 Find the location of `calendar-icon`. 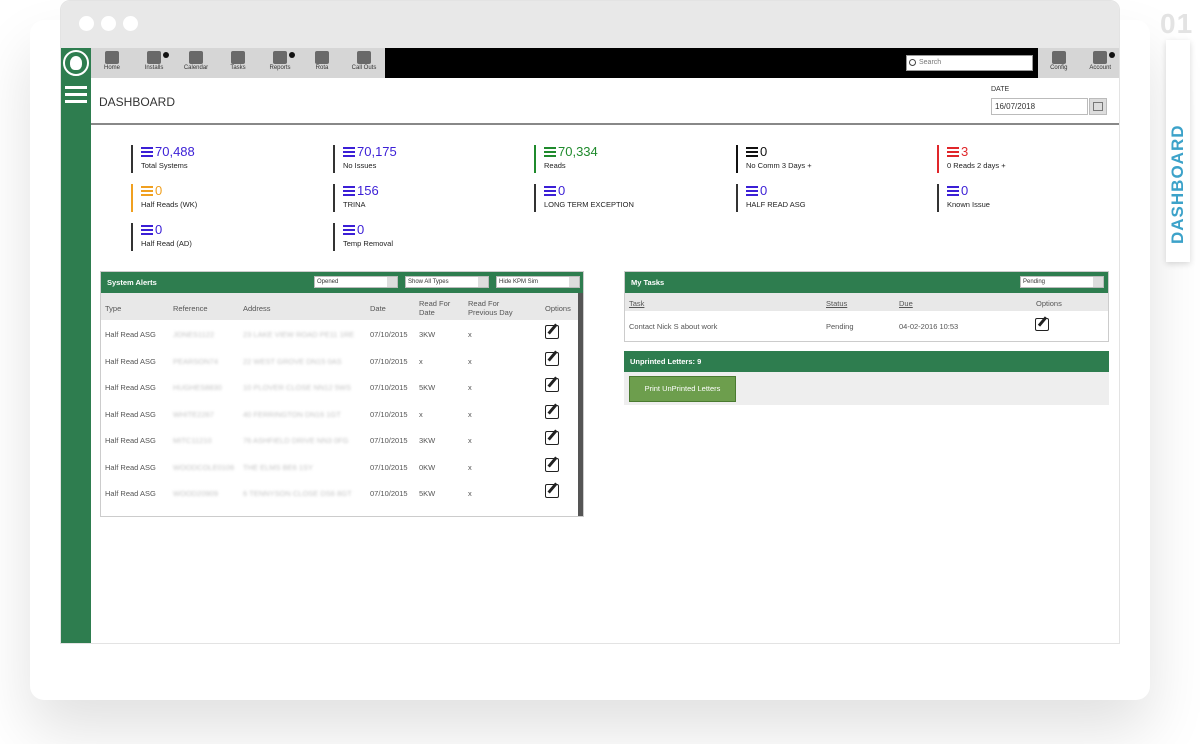

calendar-icon is located at coordinates (196, 57).